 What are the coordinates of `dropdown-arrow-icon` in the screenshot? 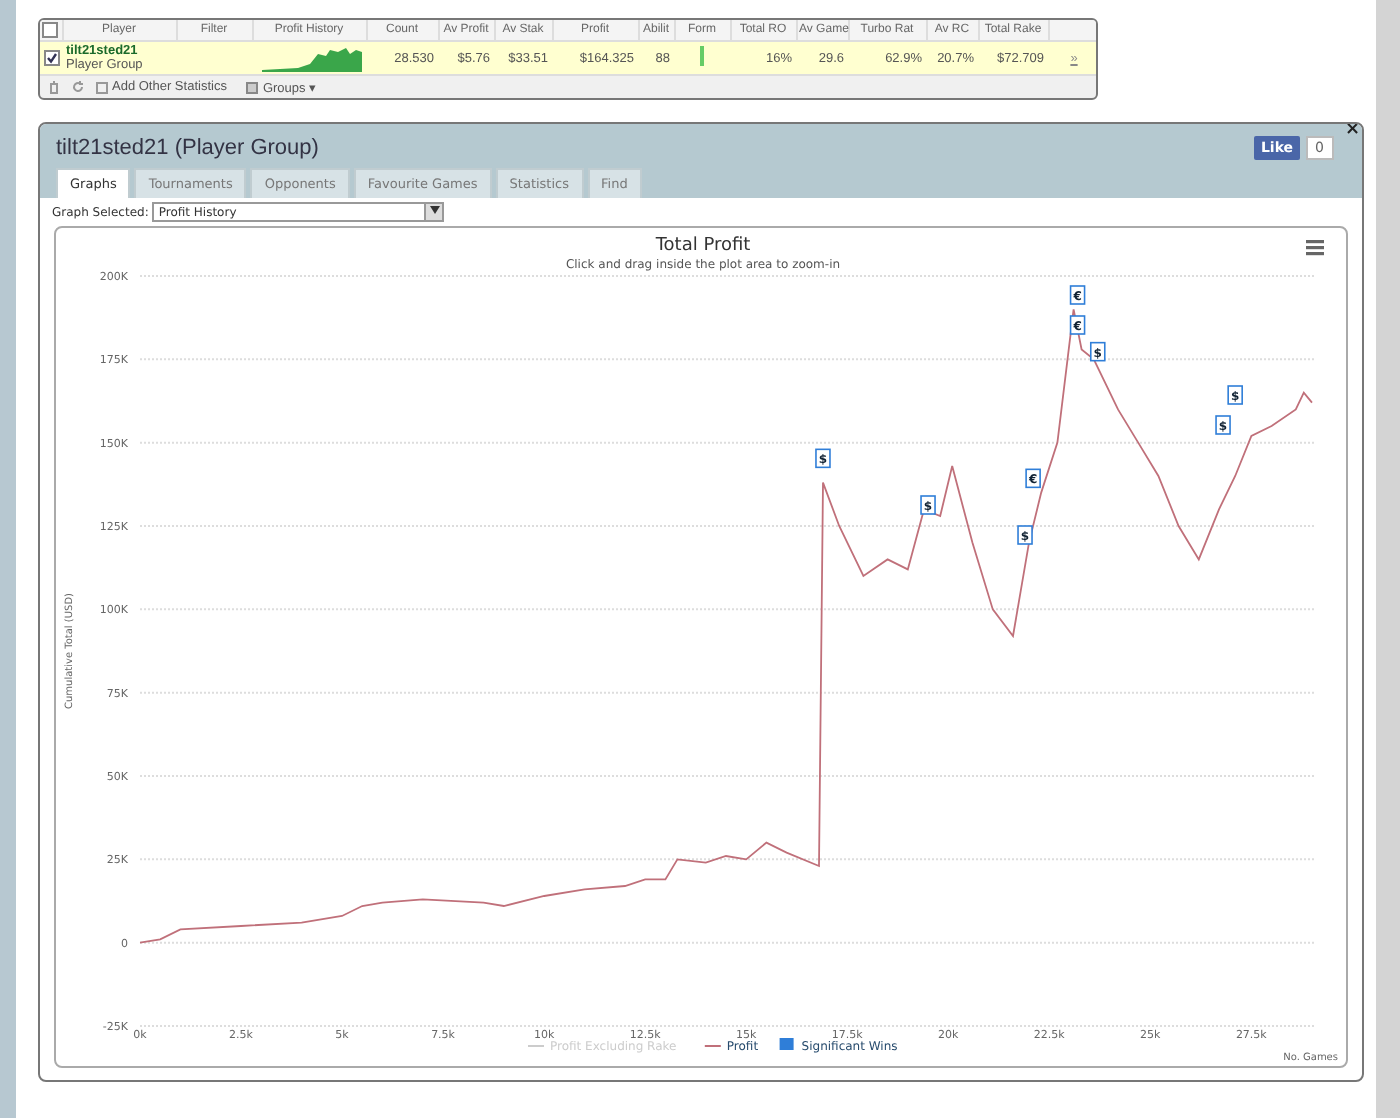 It's located at (434, 210).